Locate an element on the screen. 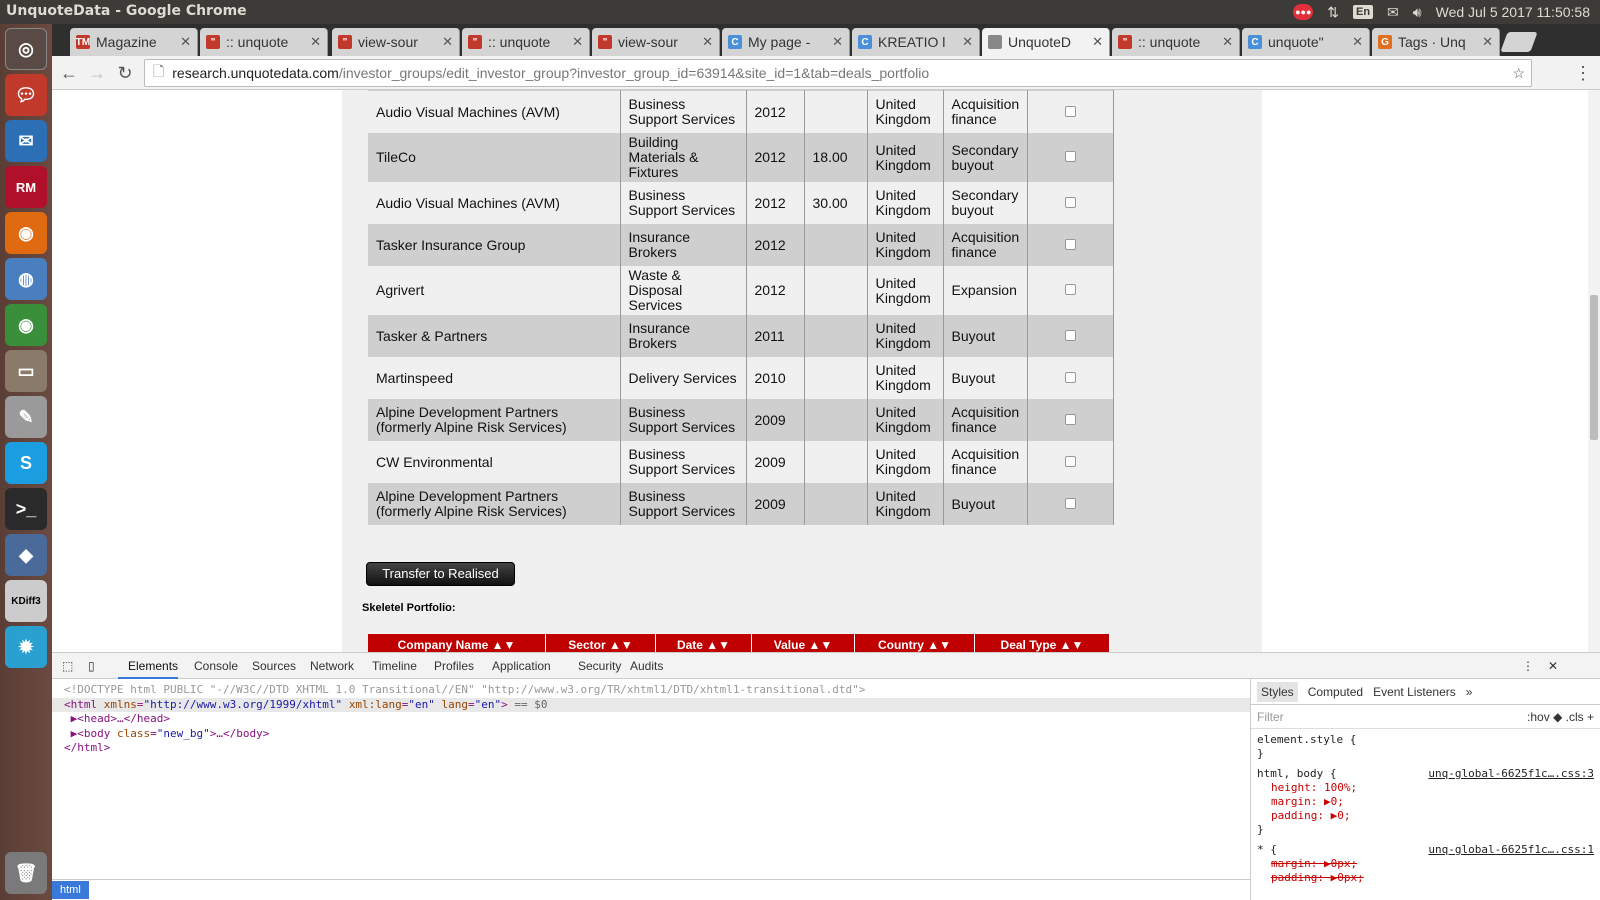  devtools-menu-icon: ⋮ is located at coordinates (1528, 666).